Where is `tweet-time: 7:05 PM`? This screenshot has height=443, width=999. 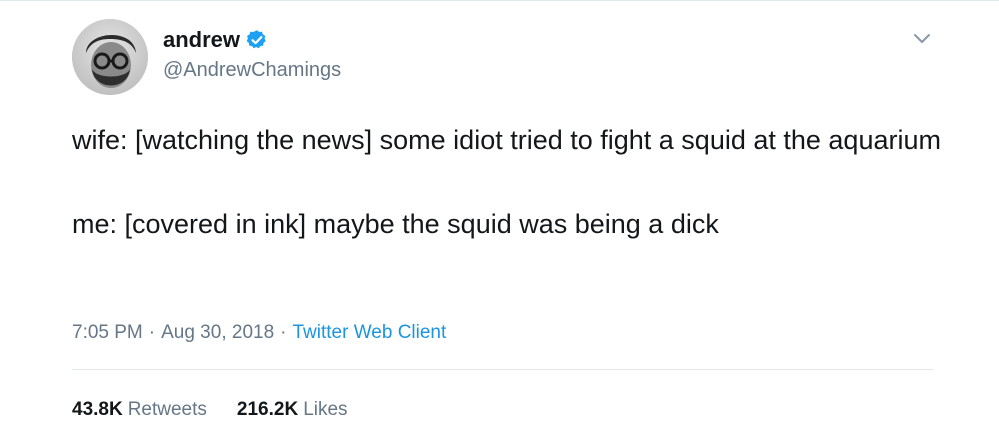
tweet-time: 7:05 PM is located at coordinates (107, 332).